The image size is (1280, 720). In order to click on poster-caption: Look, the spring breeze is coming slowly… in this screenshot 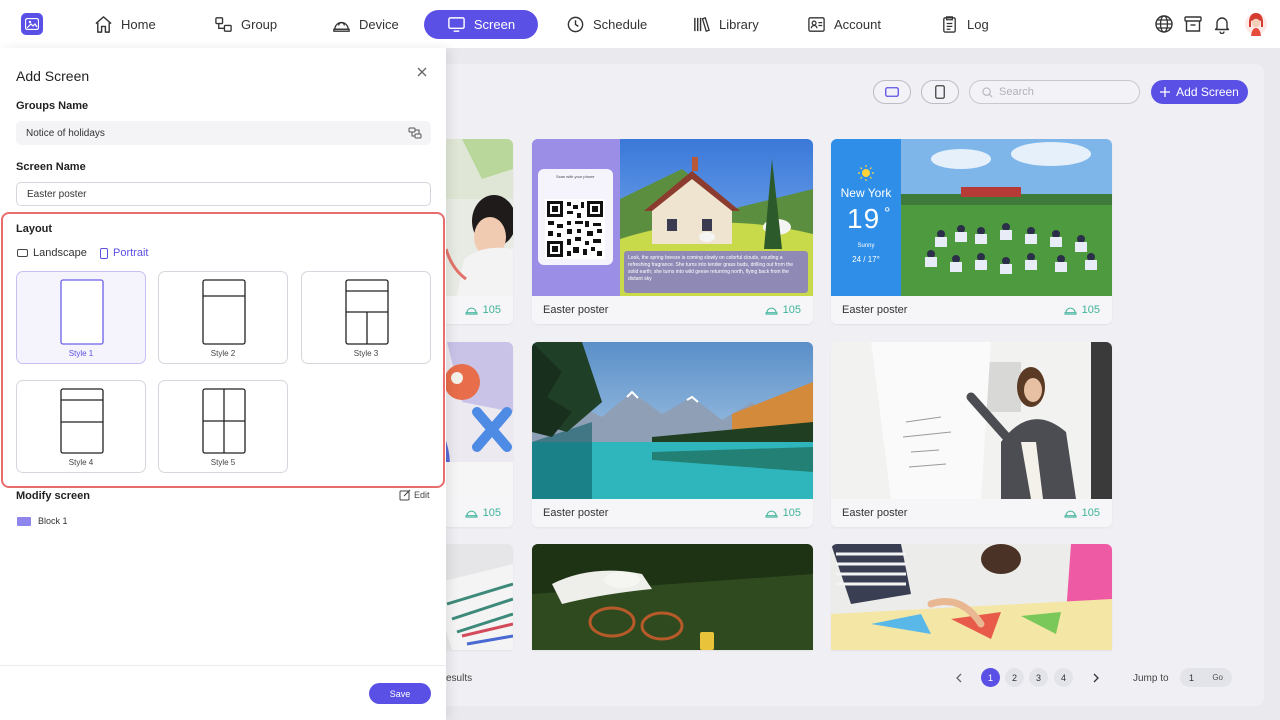, I will do `click(711, 268)`.